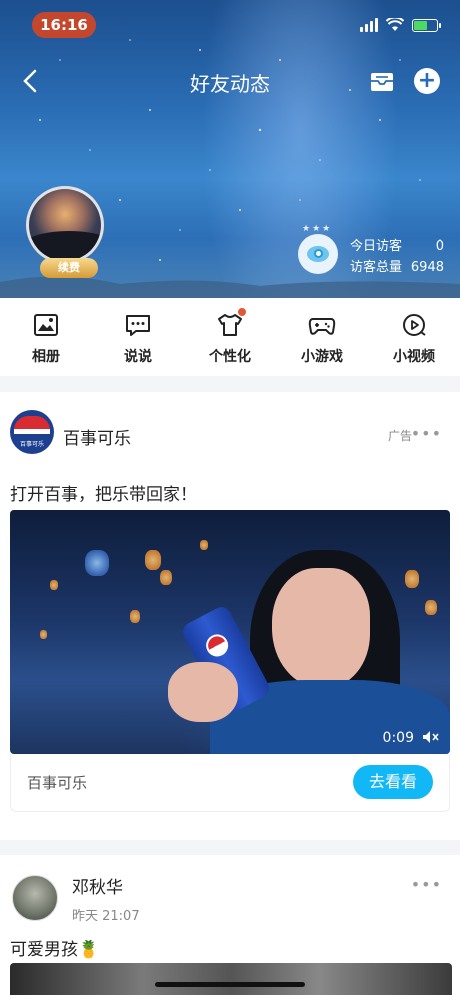 The image size is (460, 995). What do you see at coordinates (397, 257) in the screenshot?
I see `visitor-stats: 今日访客 0 访客总量 6948` at bounding box center [397, 257].